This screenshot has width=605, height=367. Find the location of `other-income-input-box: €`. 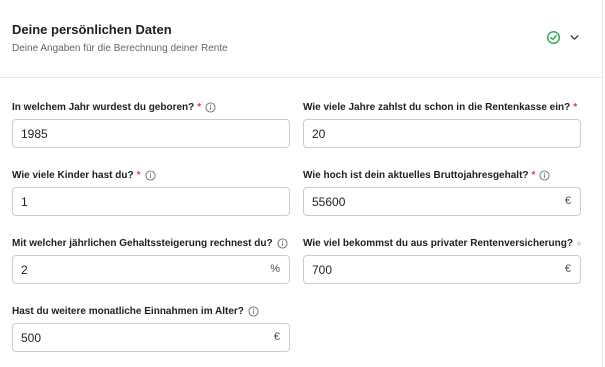

other-income-input-box: € is located at coordinates (151, 337).